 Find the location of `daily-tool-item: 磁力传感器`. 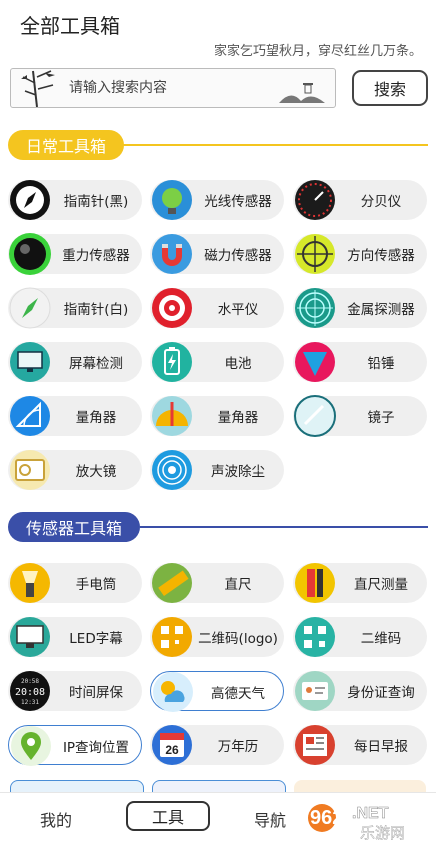

daily-tool-item: 磁力传感器 is located at coordinates (217, 254).